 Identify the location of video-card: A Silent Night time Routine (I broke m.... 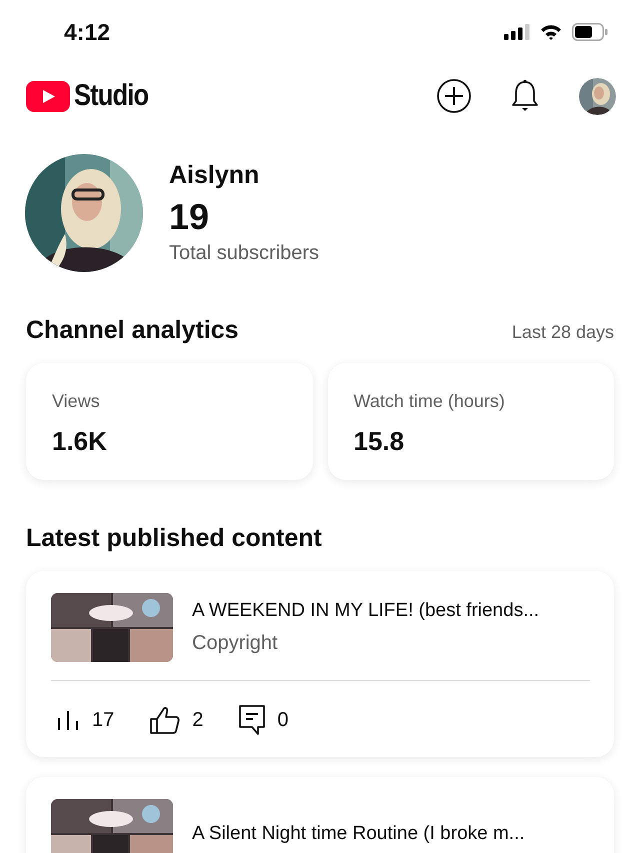
(320, 815).